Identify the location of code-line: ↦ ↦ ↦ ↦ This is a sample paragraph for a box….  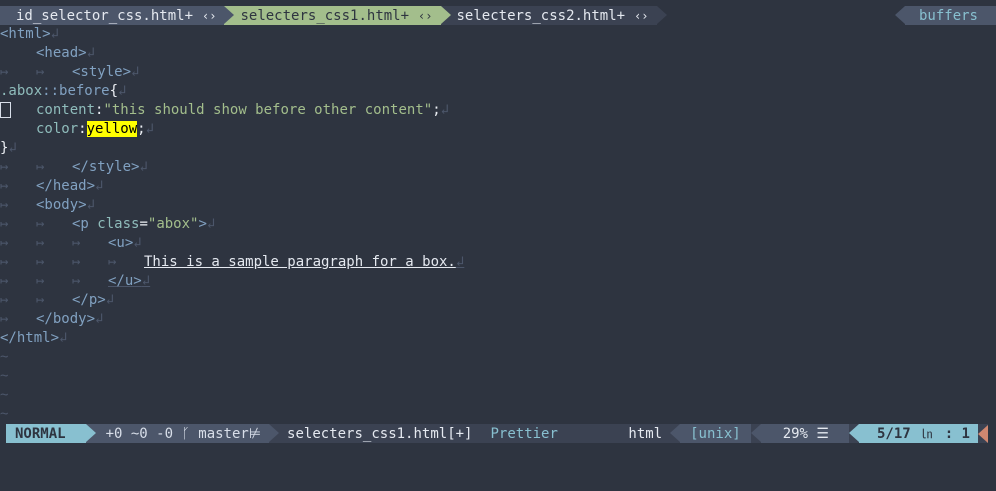
(498, 262).